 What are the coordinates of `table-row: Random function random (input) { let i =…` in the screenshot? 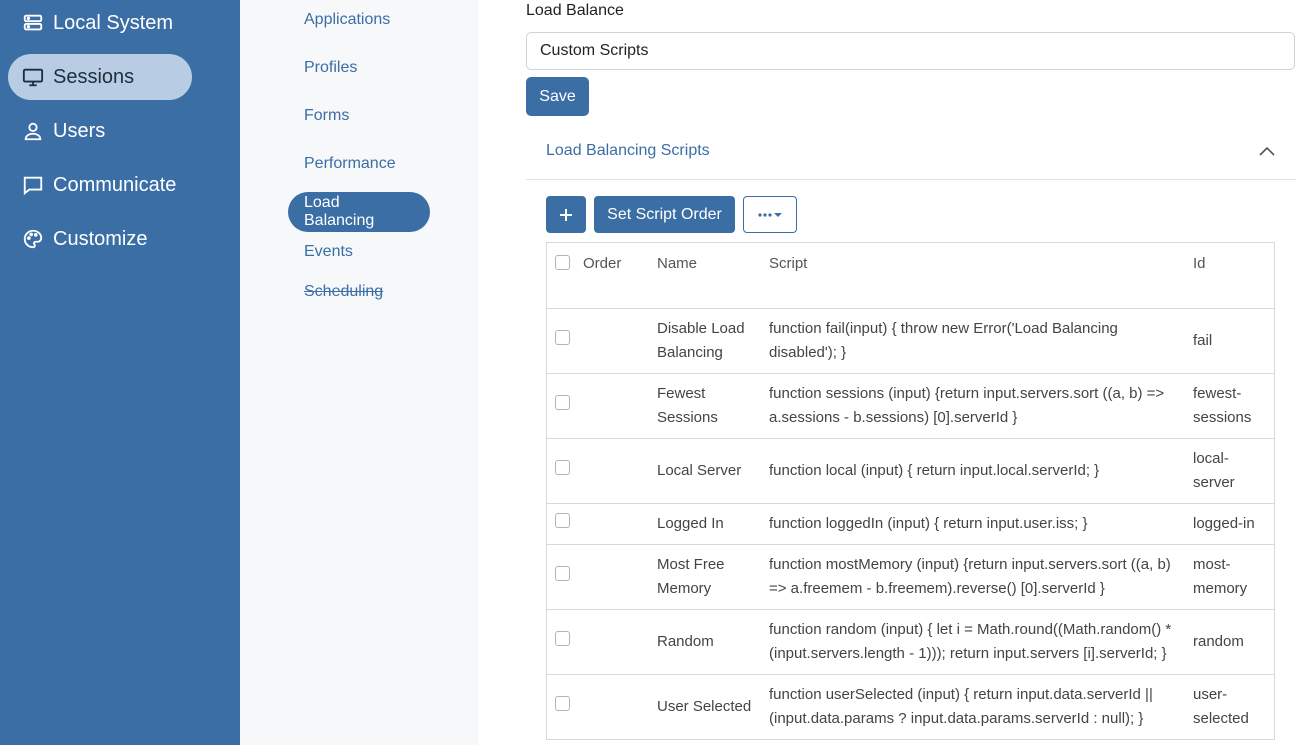 It's located at (910, 642).